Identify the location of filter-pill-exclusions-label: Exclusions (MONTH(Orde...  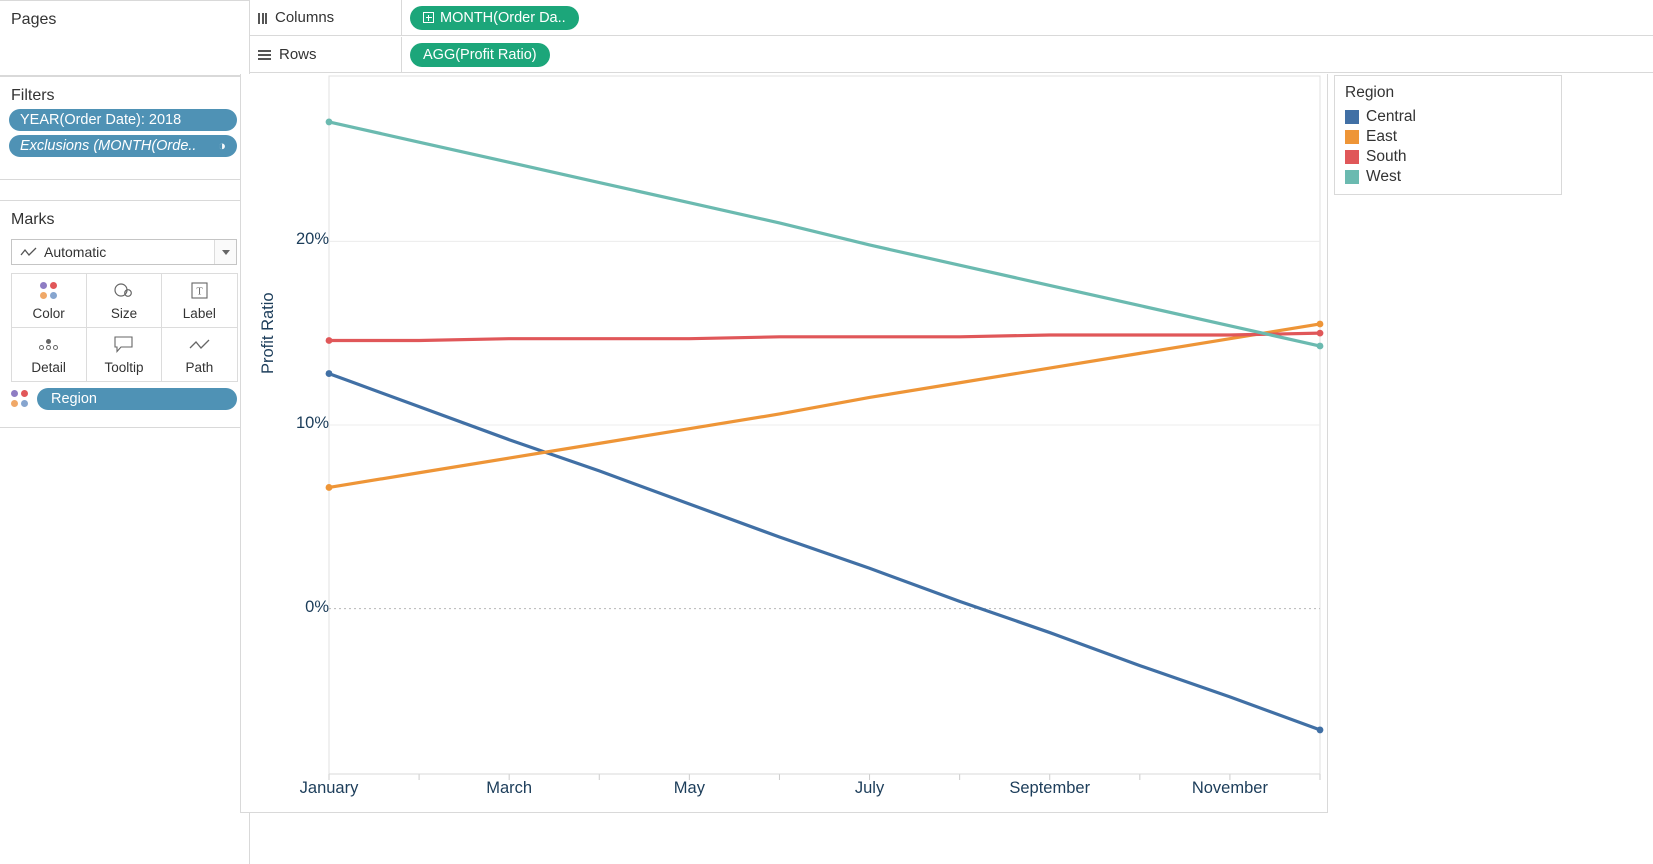
(108, 146).